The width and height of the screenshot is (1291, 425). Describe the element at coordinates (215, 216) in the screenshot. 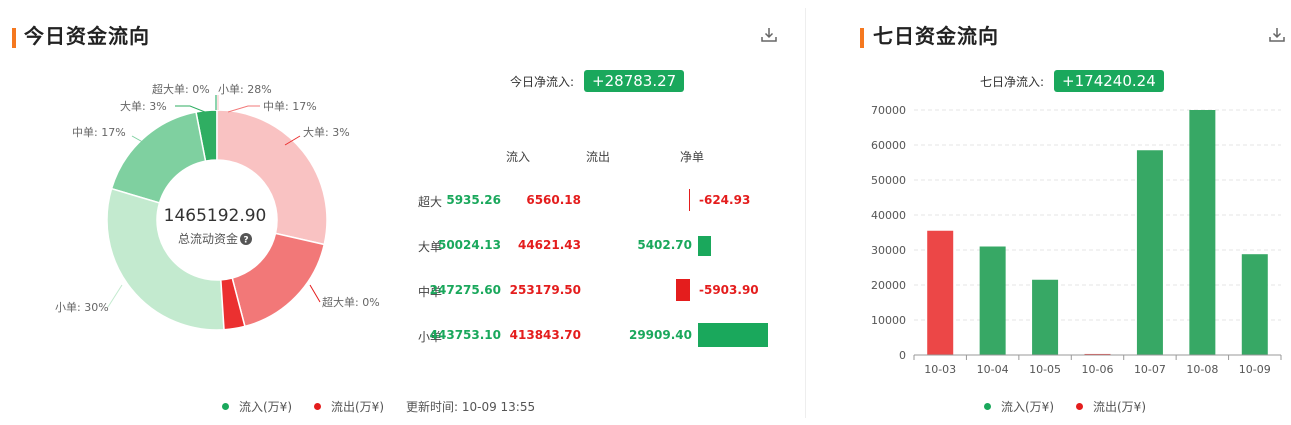

I see `total-flow-value: 1465192.90` at that location.